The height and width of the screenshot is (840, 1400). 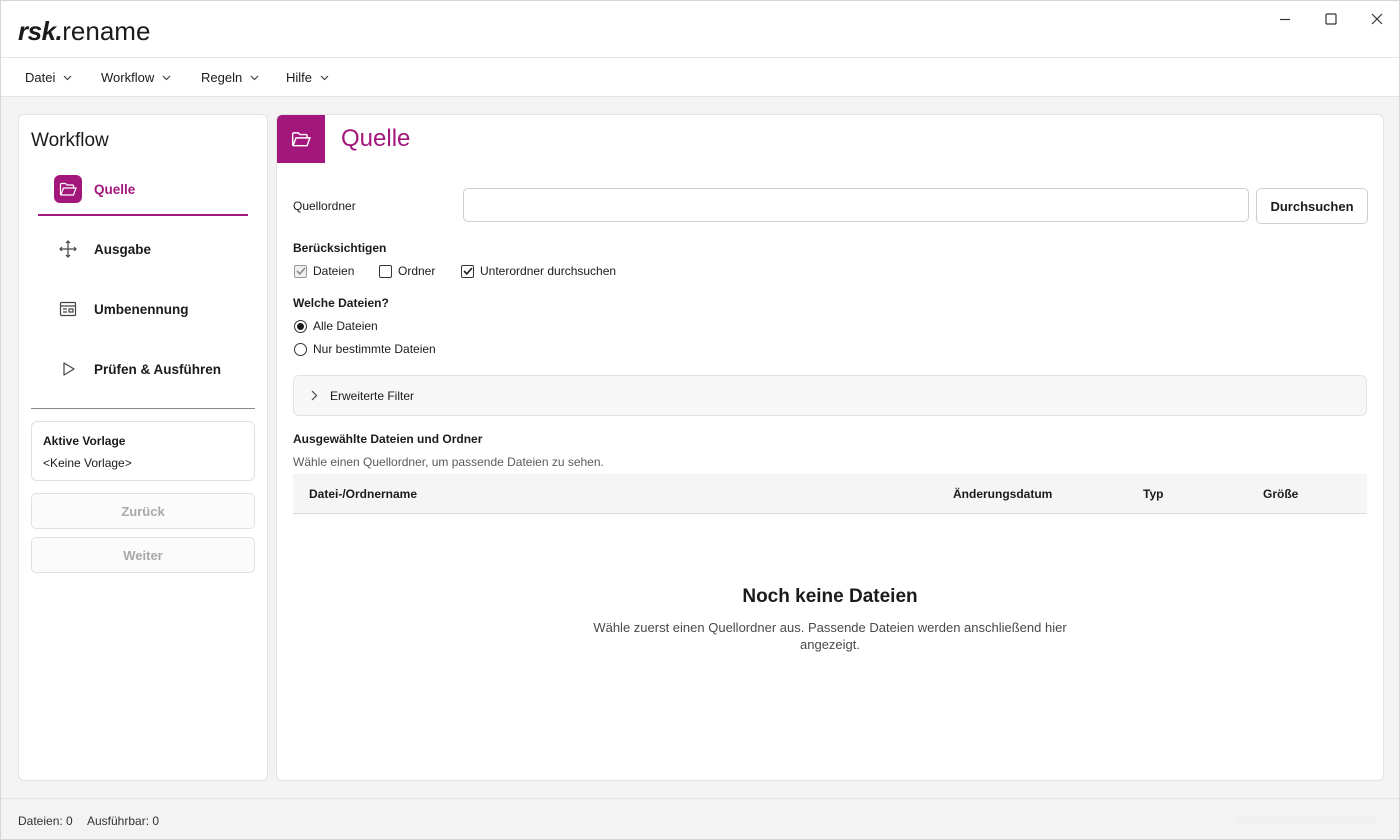 What do you see at coordinates (334, 271) in the screenshot?
I see `checkbox-label: Dateien` at bounding box center [334, 271].